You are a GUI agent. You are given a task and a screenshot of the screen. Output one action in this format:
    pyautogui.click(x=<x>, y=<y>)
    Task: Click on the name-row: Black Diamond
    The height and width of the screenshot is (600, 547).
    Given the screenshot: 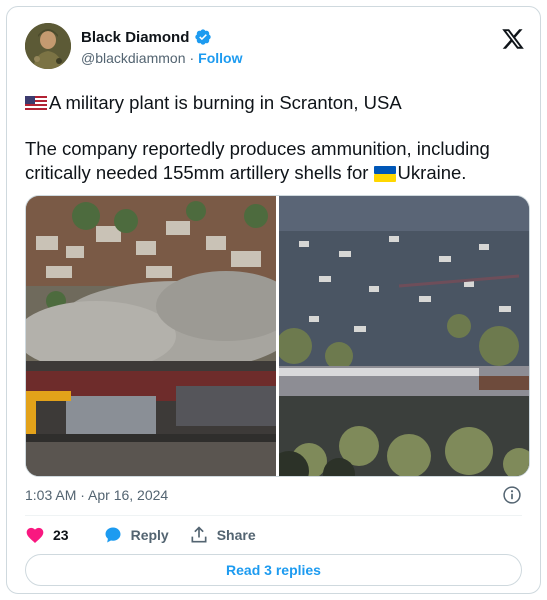 What is the action you would take?
    pyautogui.click(x=146, y=37)
    